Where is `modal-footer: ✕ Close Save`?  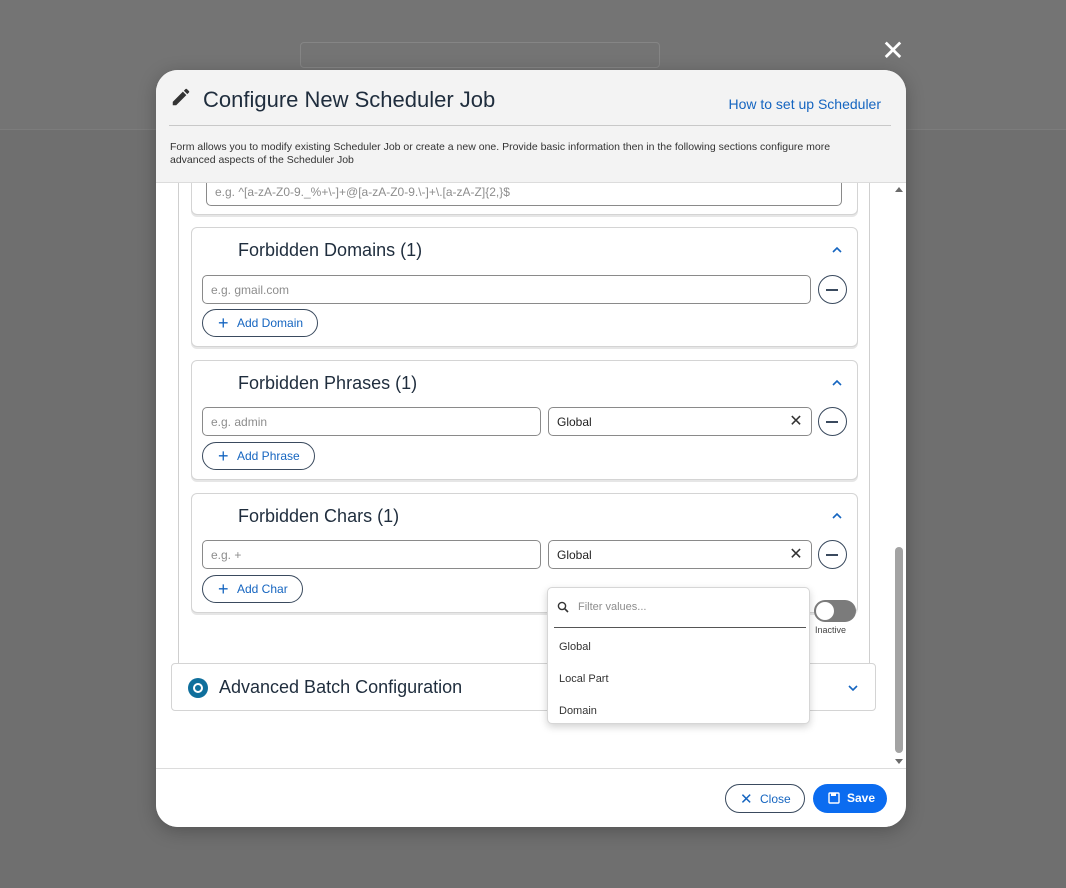
modal-footer: ✕ Close Save is located at coordinates (531, 797).